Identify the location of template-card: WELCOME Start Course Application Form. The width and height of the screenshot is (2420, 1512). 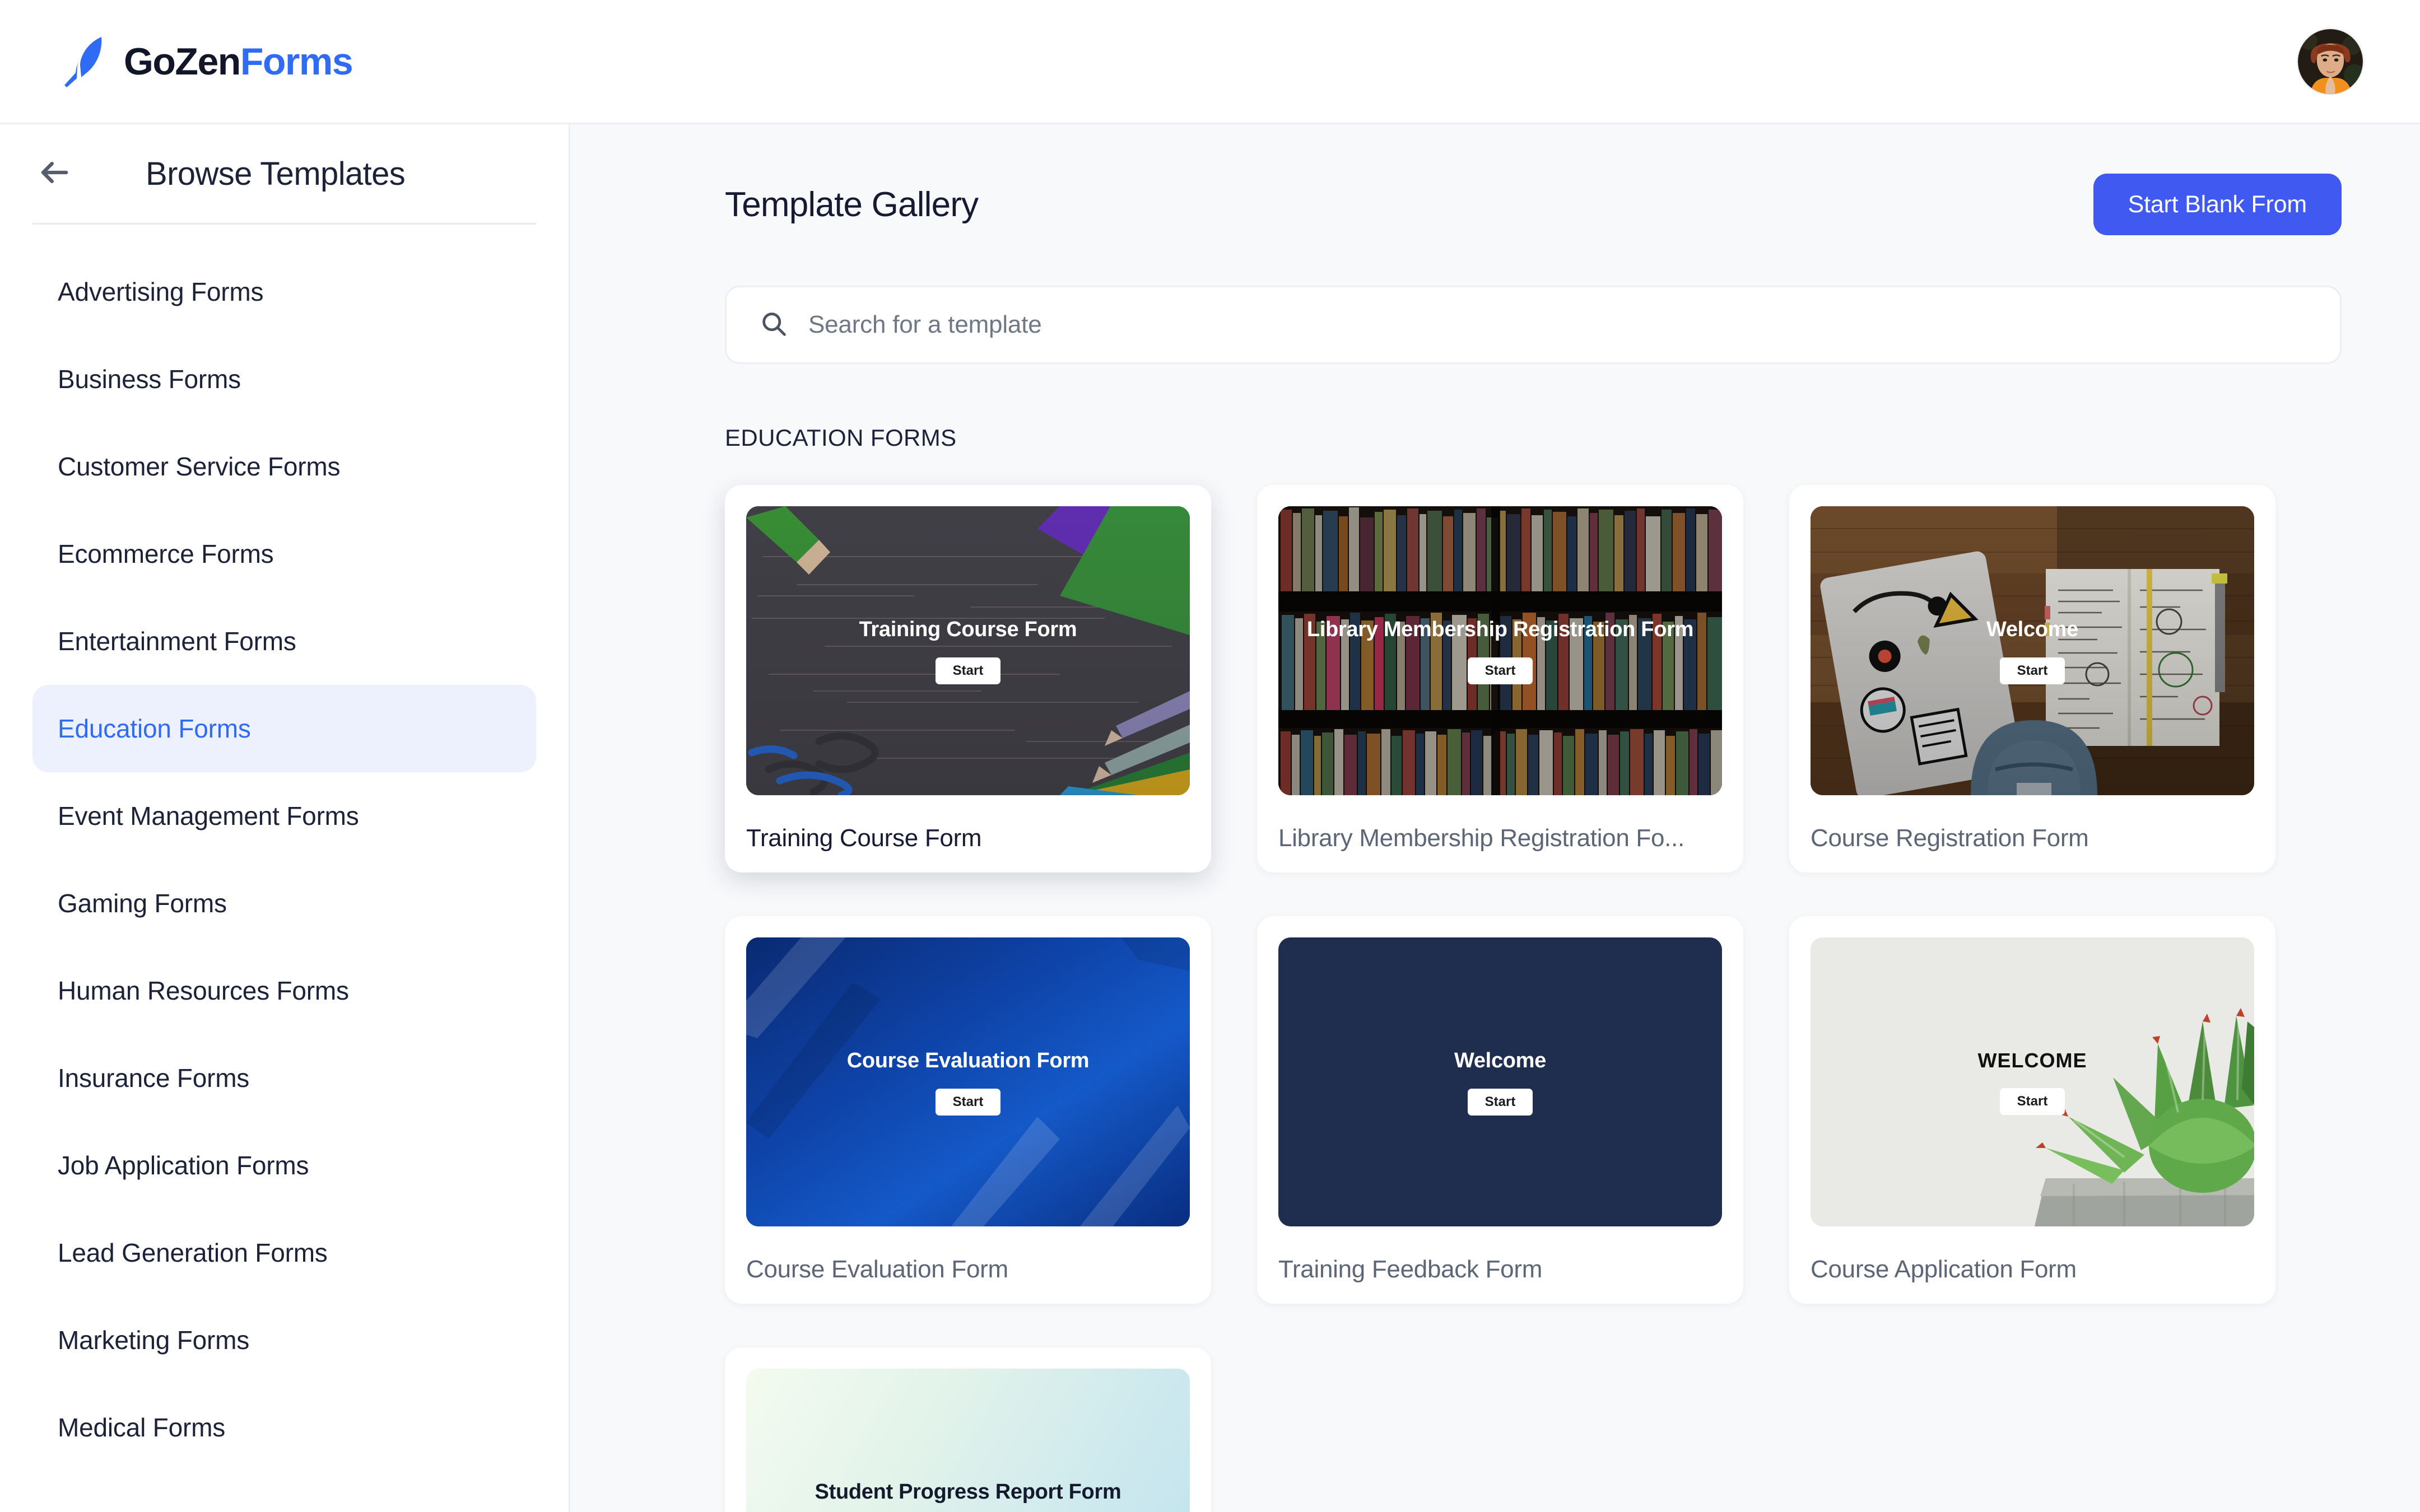
(2032, 1110).